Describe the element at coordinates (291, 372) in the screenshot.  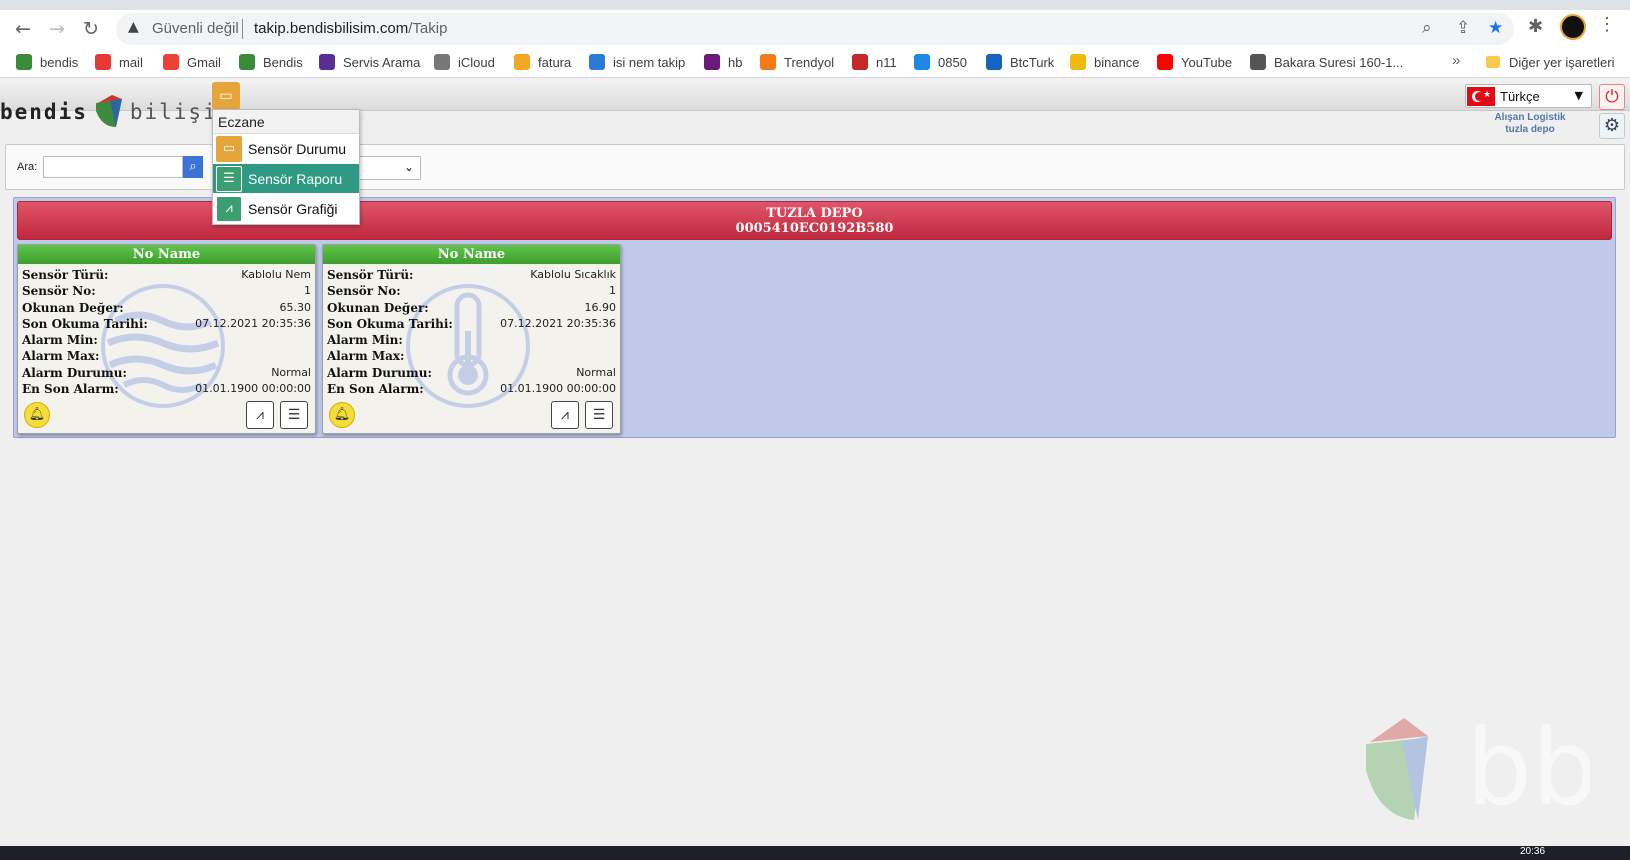
I see `row-value: Normal` at that location.